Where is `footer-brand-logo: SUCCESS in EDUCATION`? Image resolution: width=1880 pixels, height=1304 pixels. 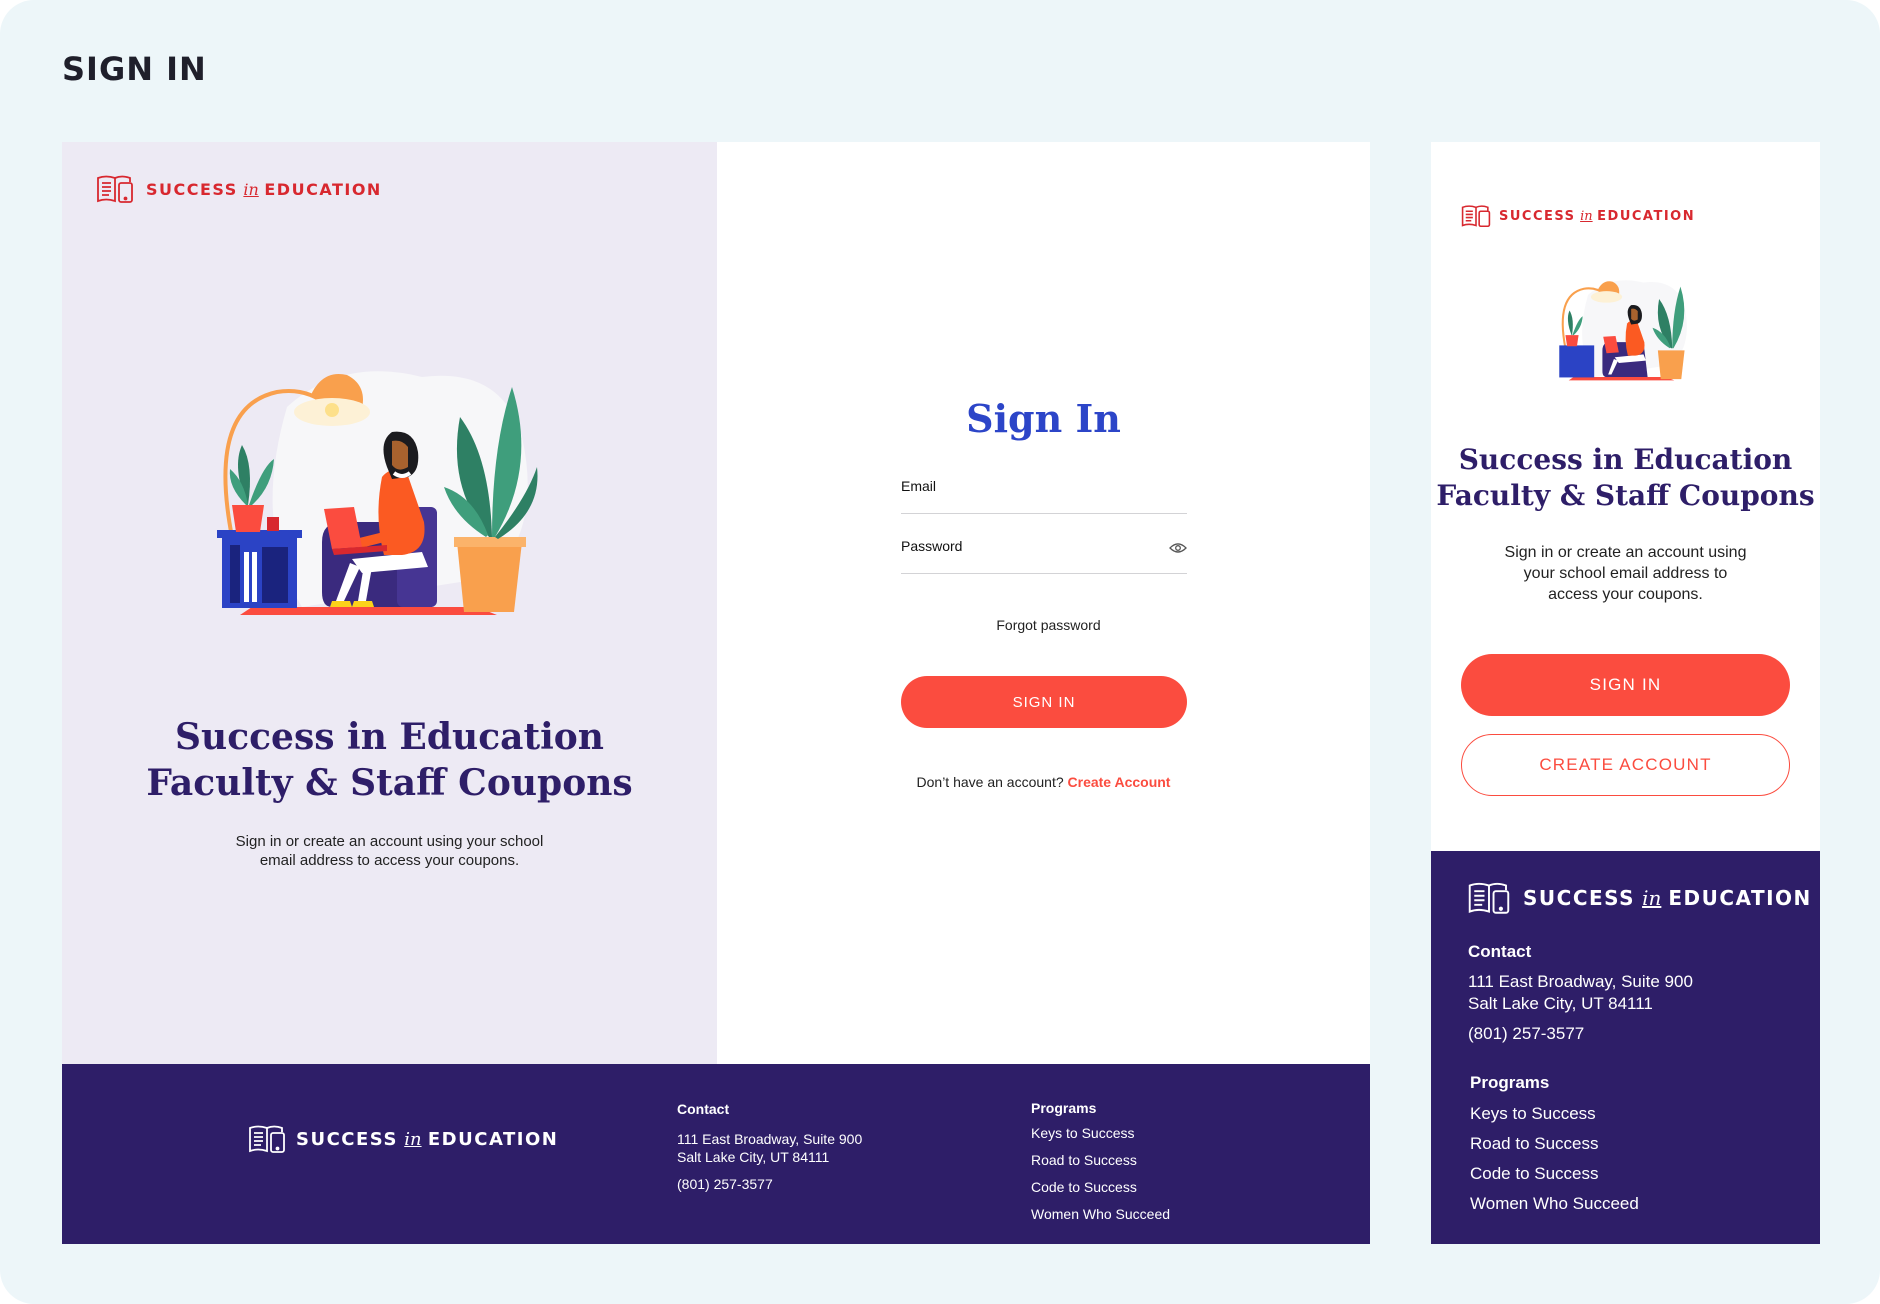
footer-brand-logo: SUCCESS in EDUCATION is located at coordinates (403, 1139).